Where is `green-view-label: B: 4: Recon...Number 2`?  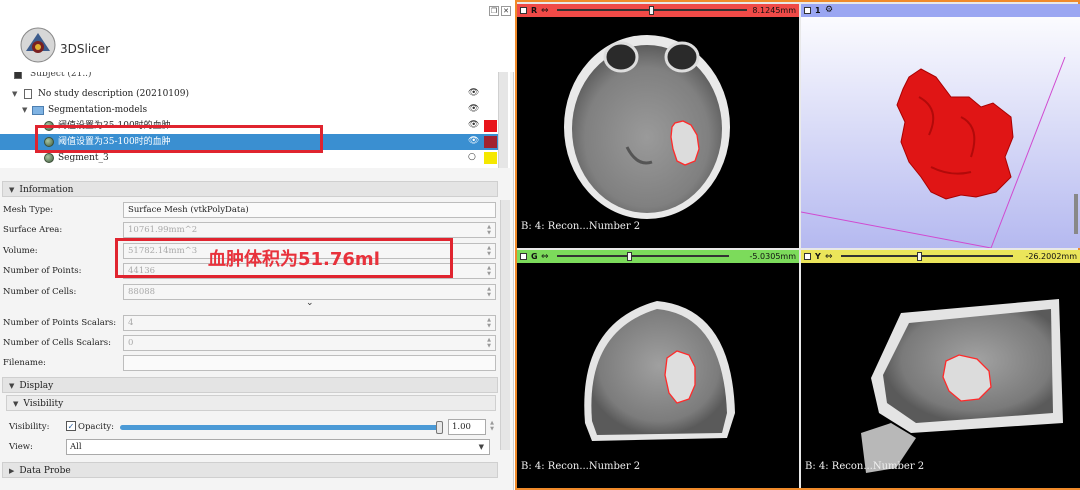
green-view-label: B: 4: Recon...Number 2 is located at coordinates (581, 466).